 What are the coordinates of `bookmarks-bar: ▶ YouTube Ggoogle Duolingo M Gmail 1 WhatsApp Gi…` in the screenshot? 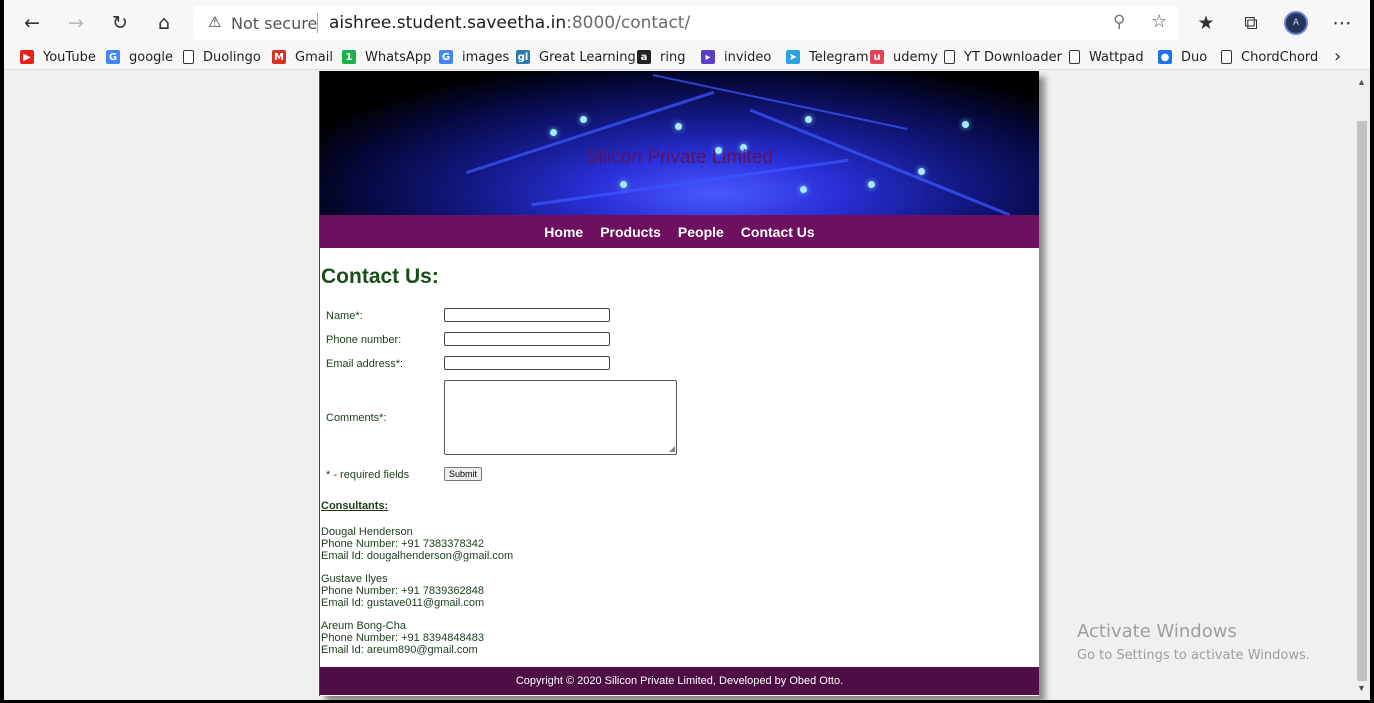 It's located at (687, 57).